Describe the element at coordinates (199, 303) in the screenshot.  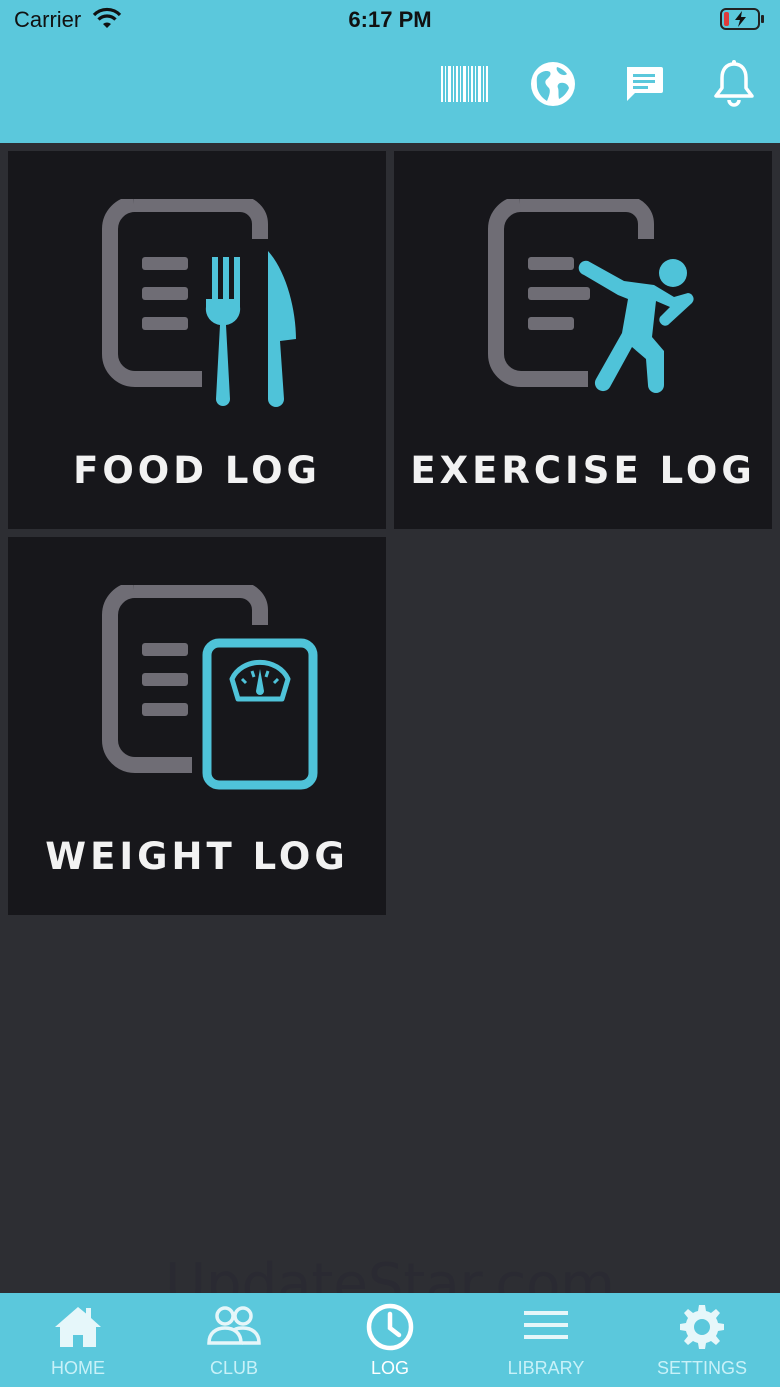
I see `food-log-icon` at that location.